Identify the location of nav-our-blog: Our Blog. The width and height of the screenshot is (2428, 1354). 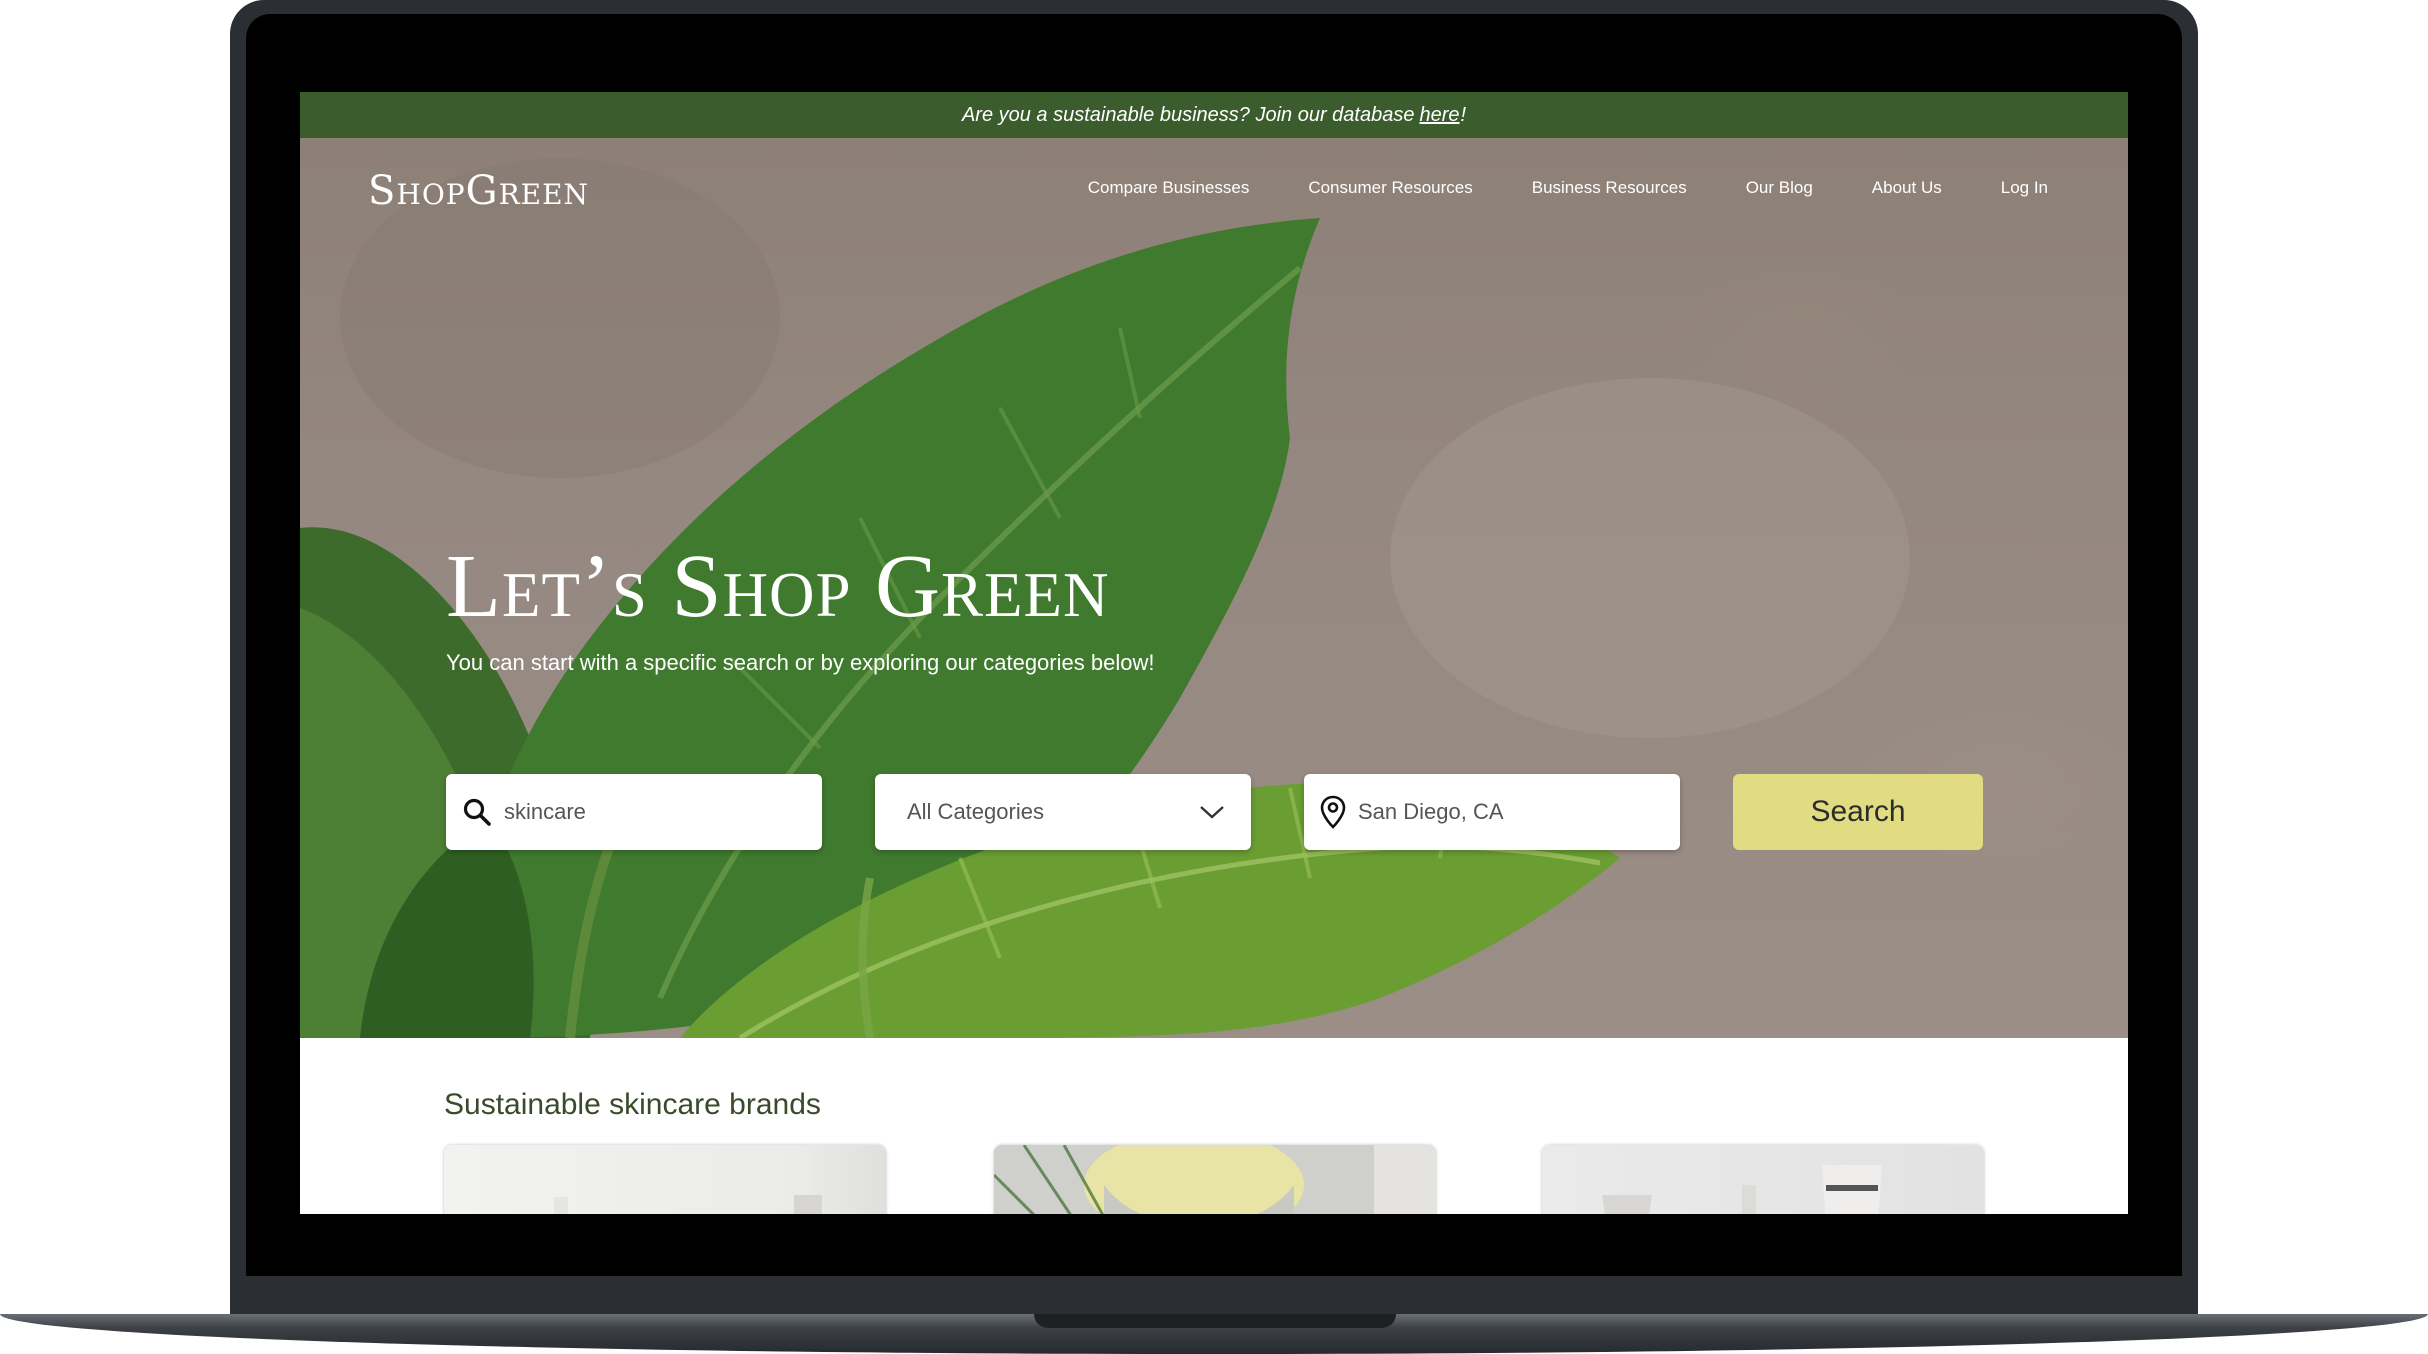
(1779, 188).